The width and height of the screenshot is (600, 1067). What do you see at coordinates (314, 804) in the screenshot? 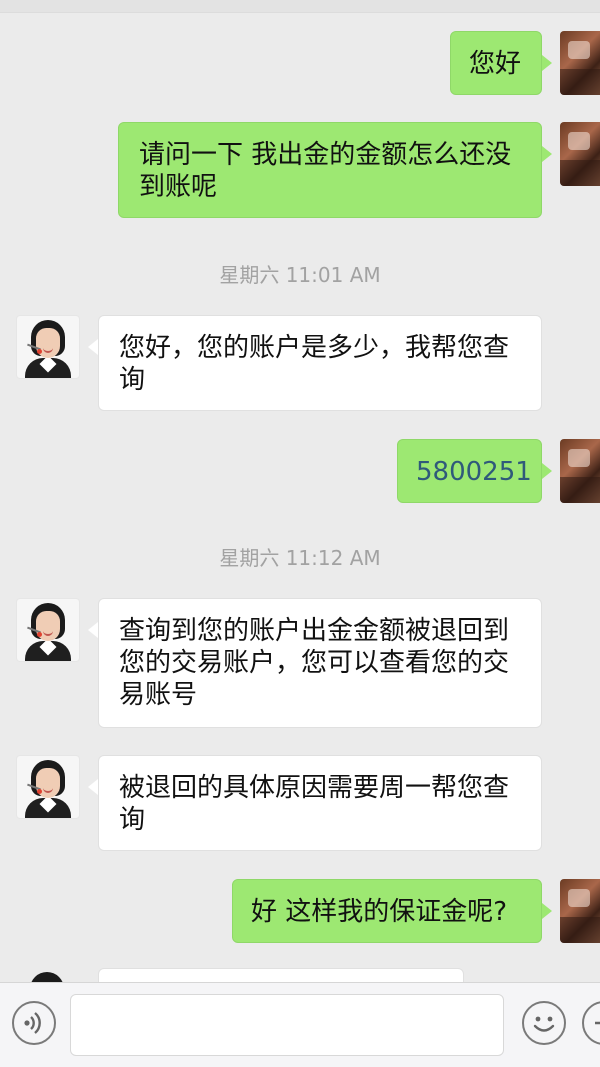
I see `message-text: 被退回的具体原因需要周一帮您查询` at bounding box center [314, 804].